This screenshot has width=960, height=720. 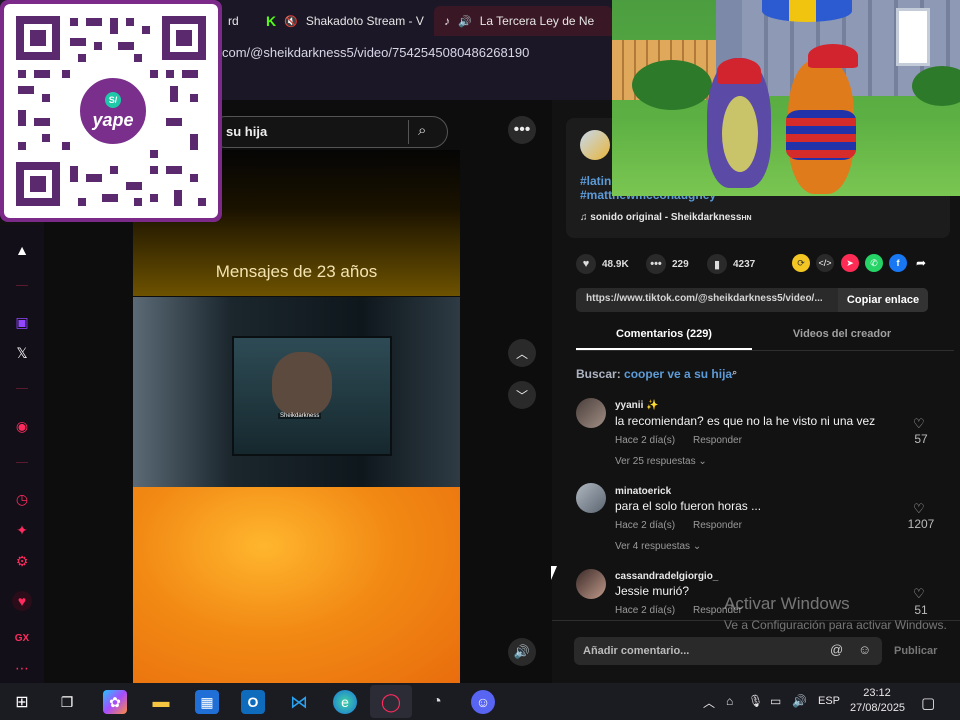 What do you see at coordinates (678, 374) in the screenshot?
I see `search-suggestion-query: cooper ve a su hija` at bounding box center [678, 374].